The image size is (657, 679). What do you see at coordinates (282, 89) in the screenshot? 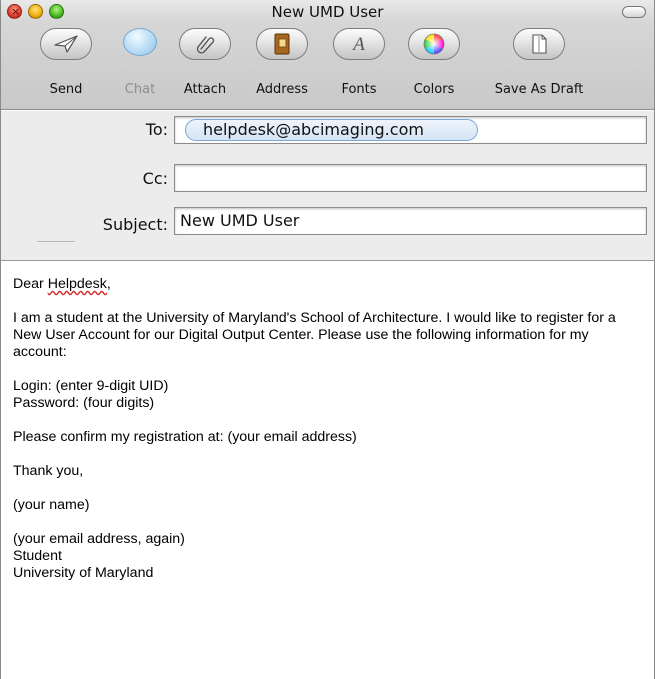
I see `address-label: Address` at bounding box center [282, 89].